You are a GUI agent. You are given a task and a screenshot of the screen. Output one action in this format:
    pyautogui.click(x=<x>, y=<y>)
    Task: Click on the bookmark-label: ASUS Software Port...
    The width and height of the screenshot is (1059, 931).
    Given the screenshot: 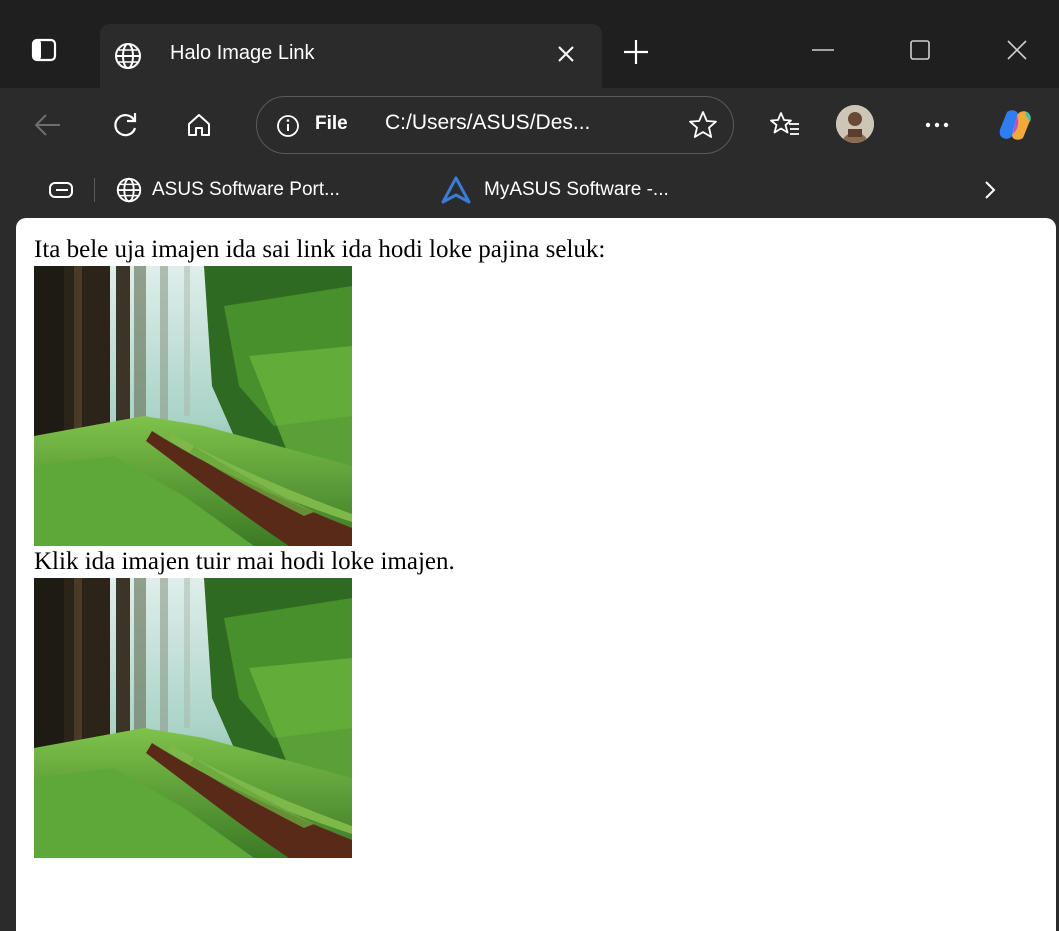 What is the action you would take?
    pyautogui.click(x=246, y=189)
    